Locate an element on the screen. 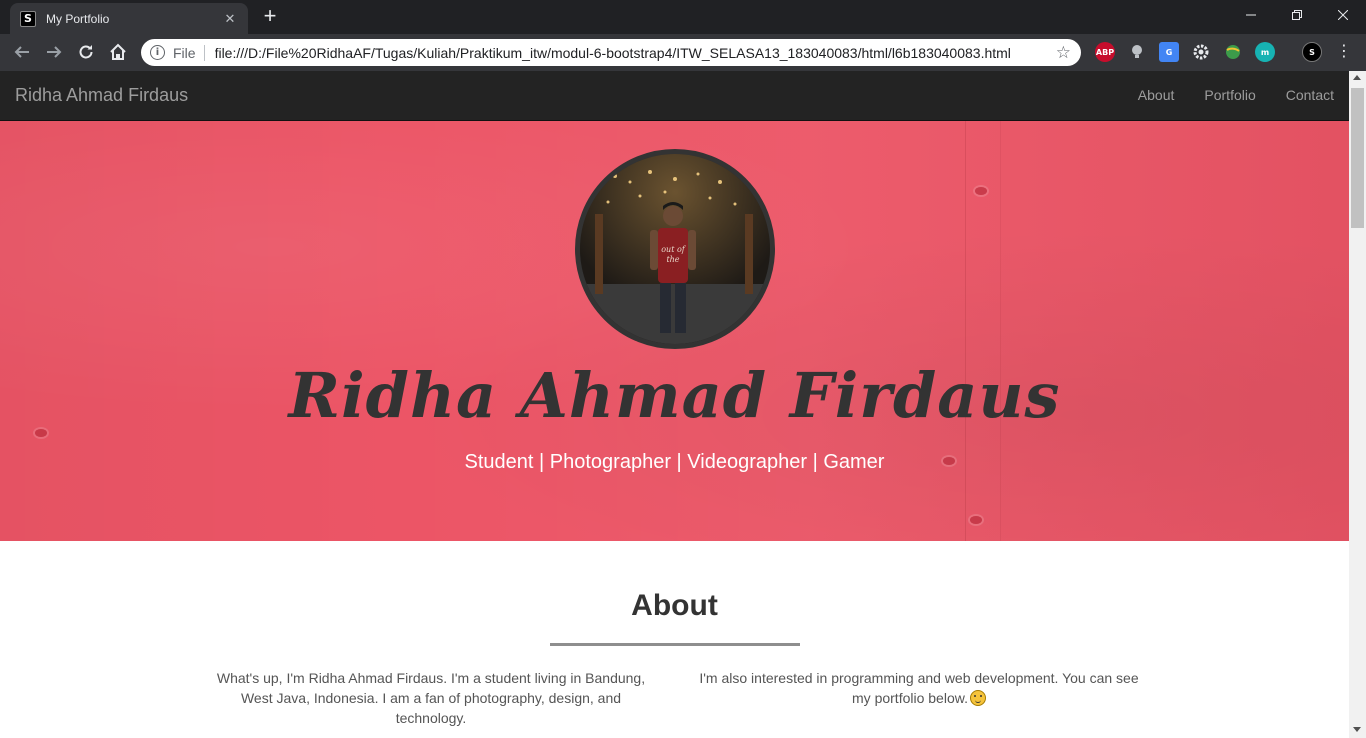 Image resolution: width=1366 pixels, height=738 pixels. scroll-up-arrow-icon is located at coordinates (1357, 77).